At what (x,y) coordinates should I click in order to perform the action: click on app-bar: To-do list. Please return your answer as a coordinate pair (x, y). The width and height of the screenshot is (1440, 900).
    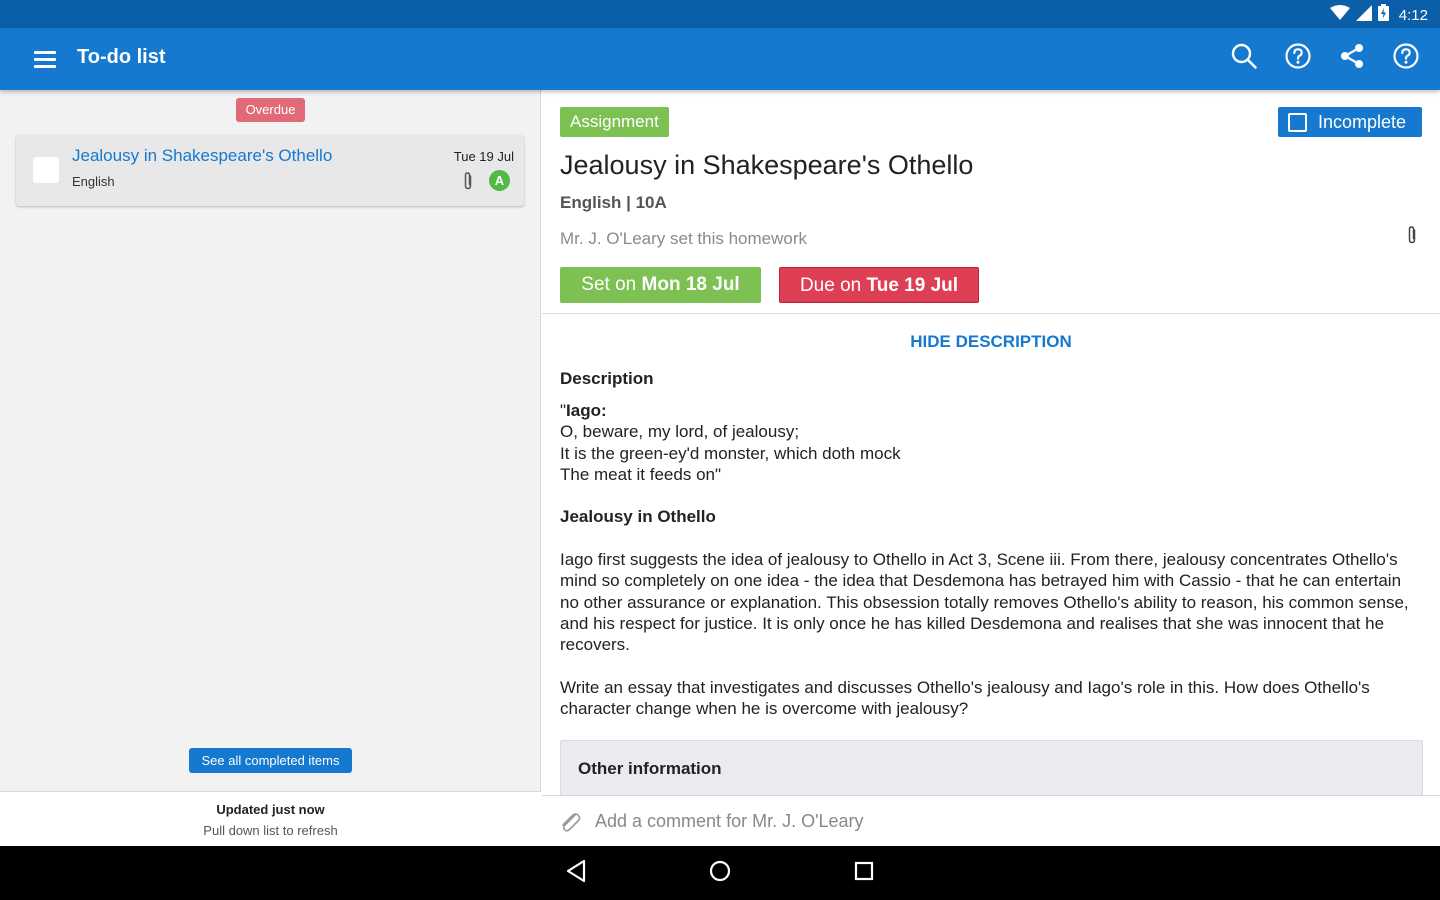
    Looking at the image, I should click on (720, 59).